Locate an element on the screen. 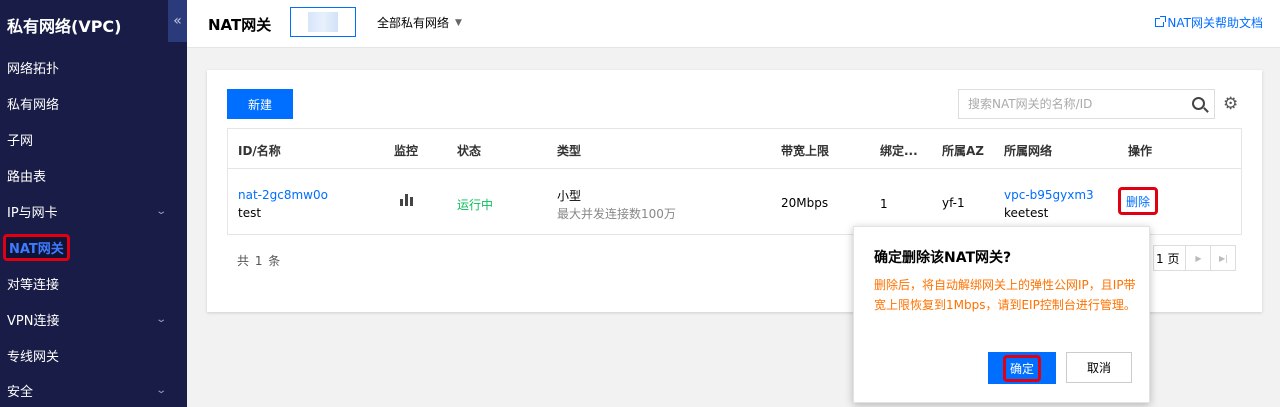 This screenshot has width=1280, height=407. sidebar-item-security: 安全 ⌄ is located at coordinates (93, 390).